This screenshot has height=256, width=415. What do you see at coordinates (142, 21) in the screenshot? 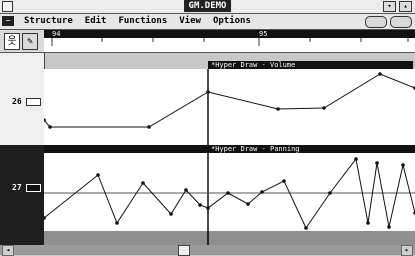
I see `menu-functions: Functions` at bounding box center [142, 21].